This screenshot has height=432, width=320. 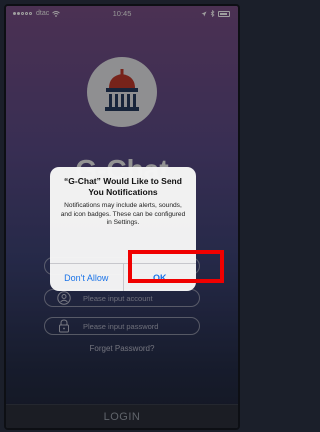 What do you see at coordinates (176, 266) in the screenshot?
I see `ok-button-highlight` at bounding box center [176, 266].